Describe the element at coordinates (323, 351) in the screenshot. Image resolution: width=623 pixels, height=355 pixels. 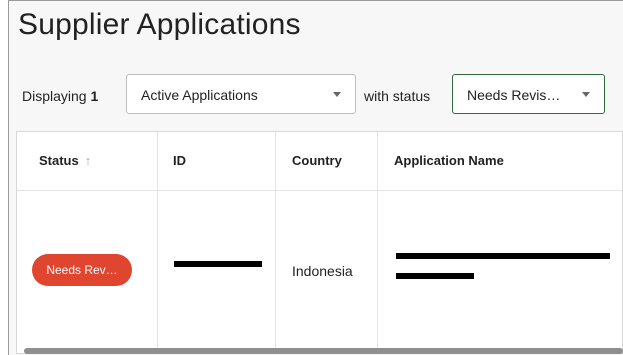
I see `horizontal-scrollbar` at that location.